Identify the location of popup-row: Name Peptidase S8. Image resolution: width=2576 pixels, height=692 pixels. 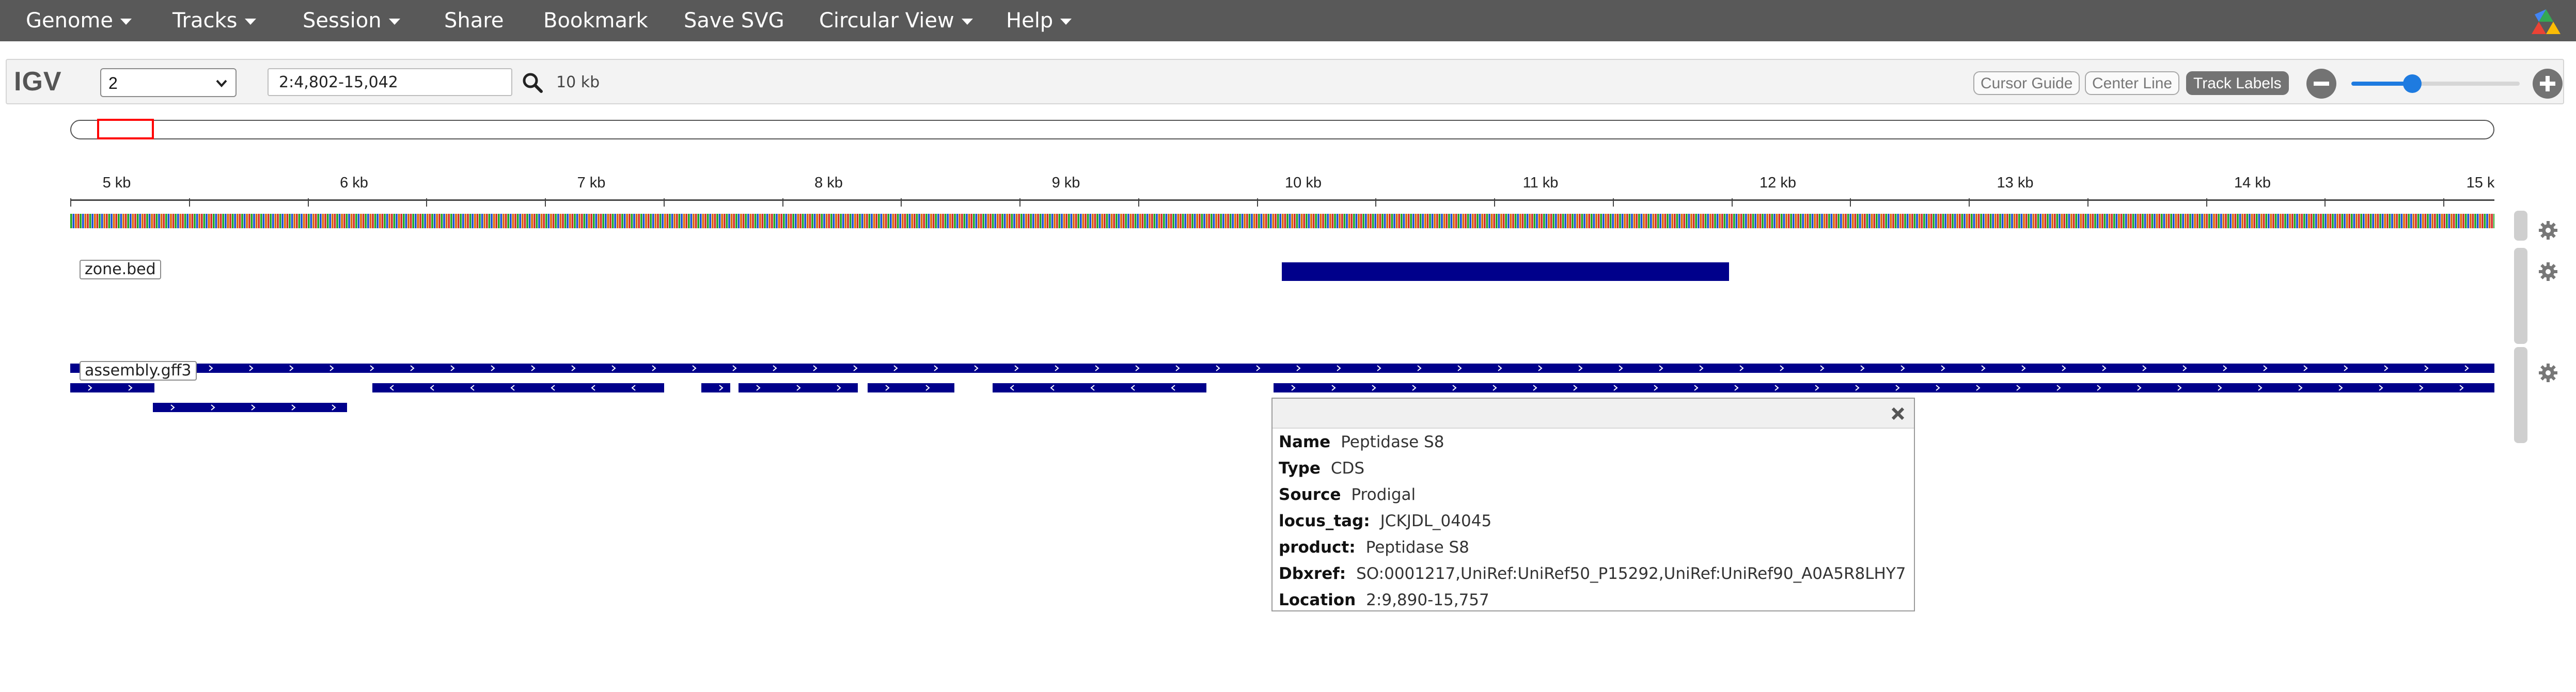
(1361, 442).